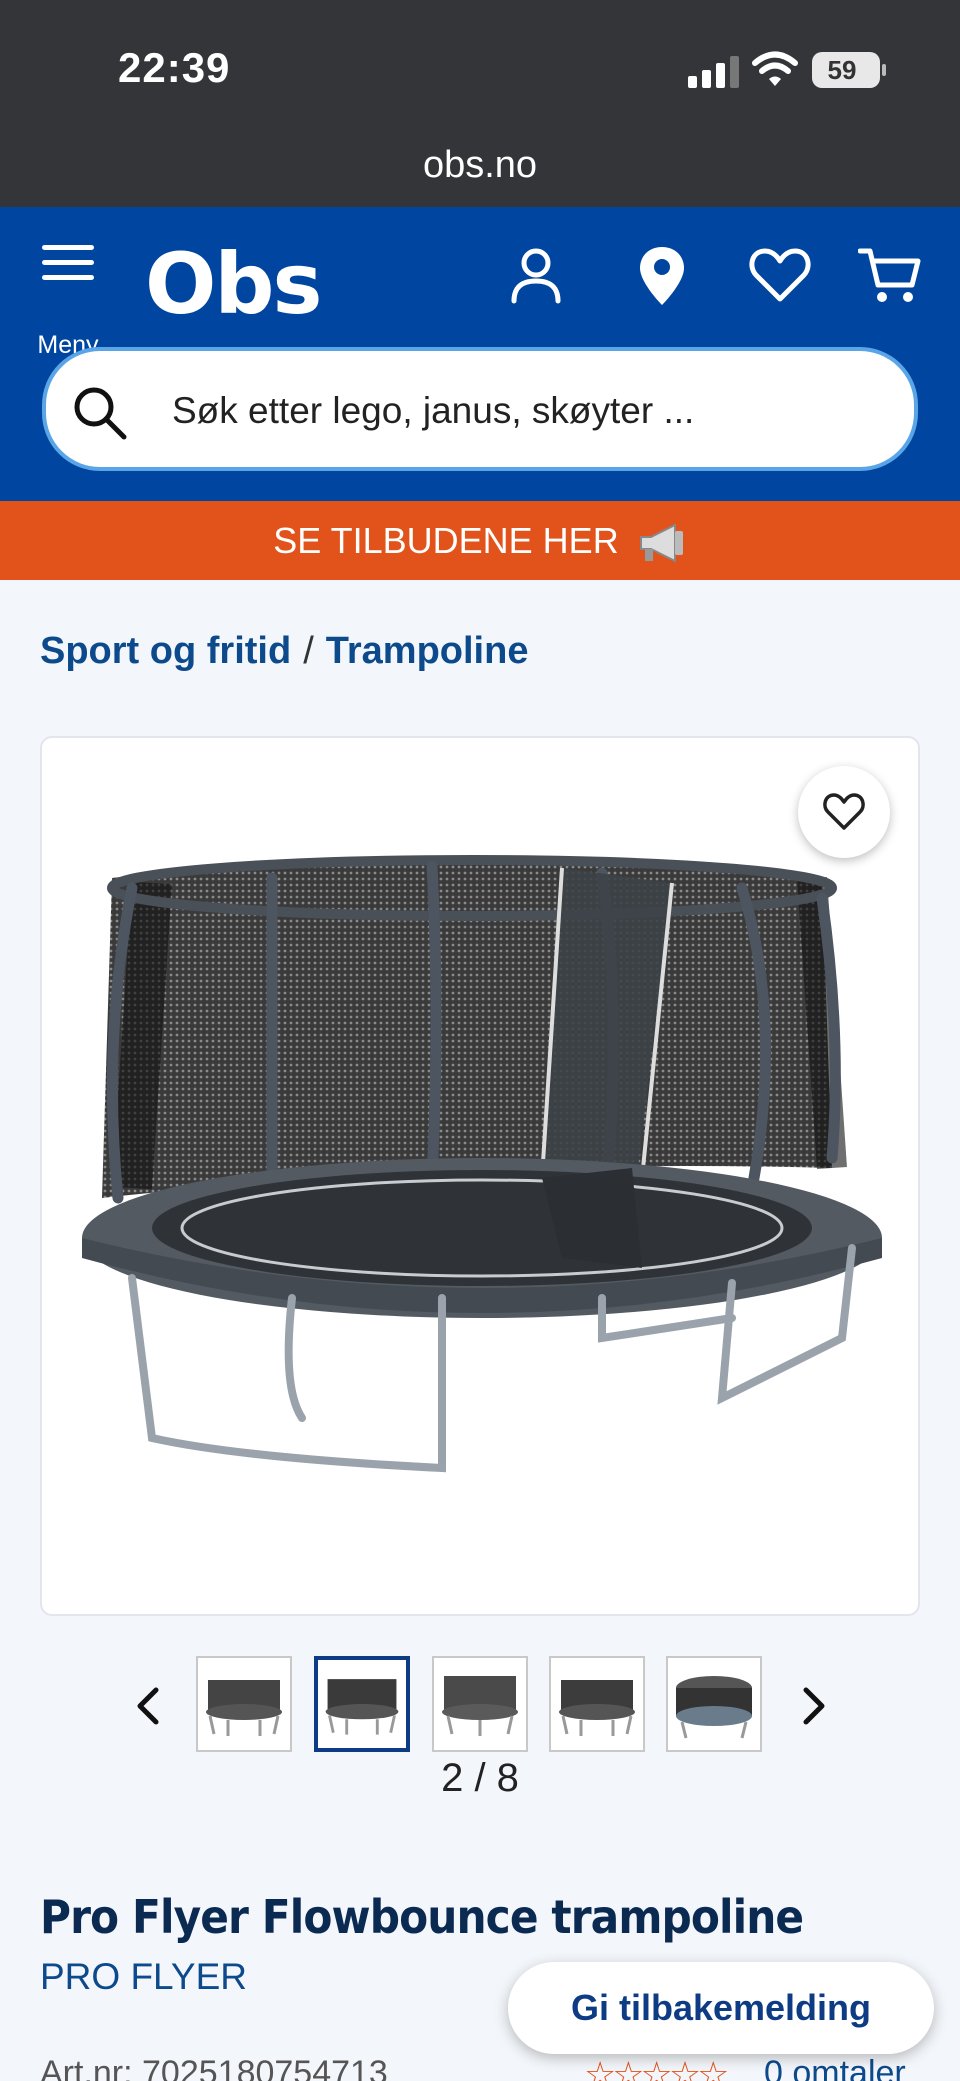  What do you see at coordinates (721, 2008) in the screenshot?
I see `feedback-button: Gi tilbakemelding` at bounding box center [721, 2008].